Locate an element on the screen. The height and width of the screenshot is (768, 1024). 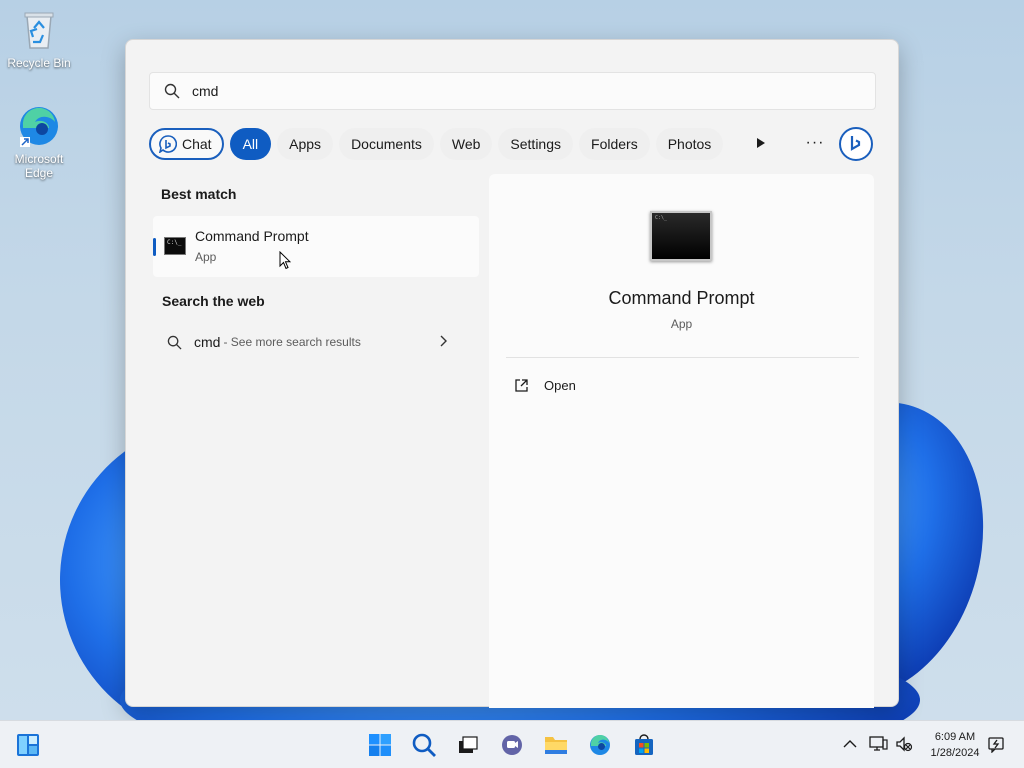
filter-photos: Photos is located at coordinates (689, 144).